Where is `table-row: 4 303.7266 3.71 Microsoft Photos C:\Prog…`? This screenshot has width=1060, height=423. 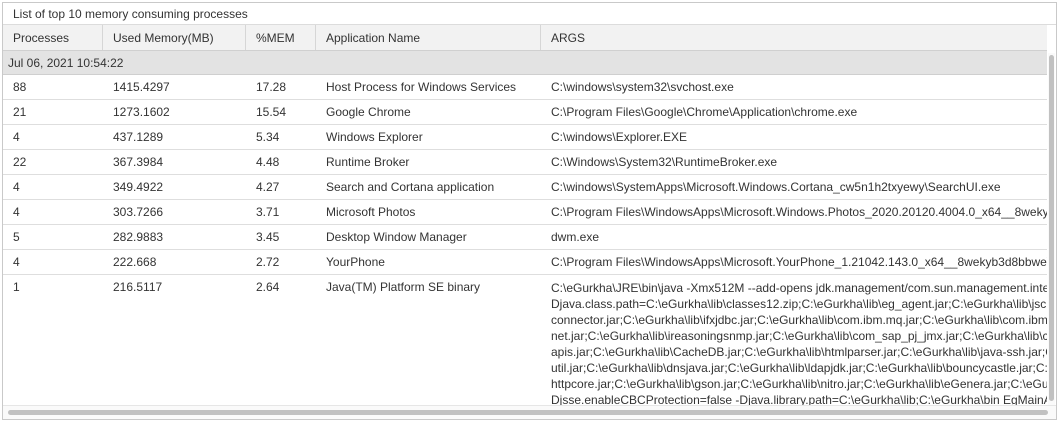
table-row: 4 303.7266 3.71 Microsoft Photos C:\Prog… is located at coordinates (525, 212).